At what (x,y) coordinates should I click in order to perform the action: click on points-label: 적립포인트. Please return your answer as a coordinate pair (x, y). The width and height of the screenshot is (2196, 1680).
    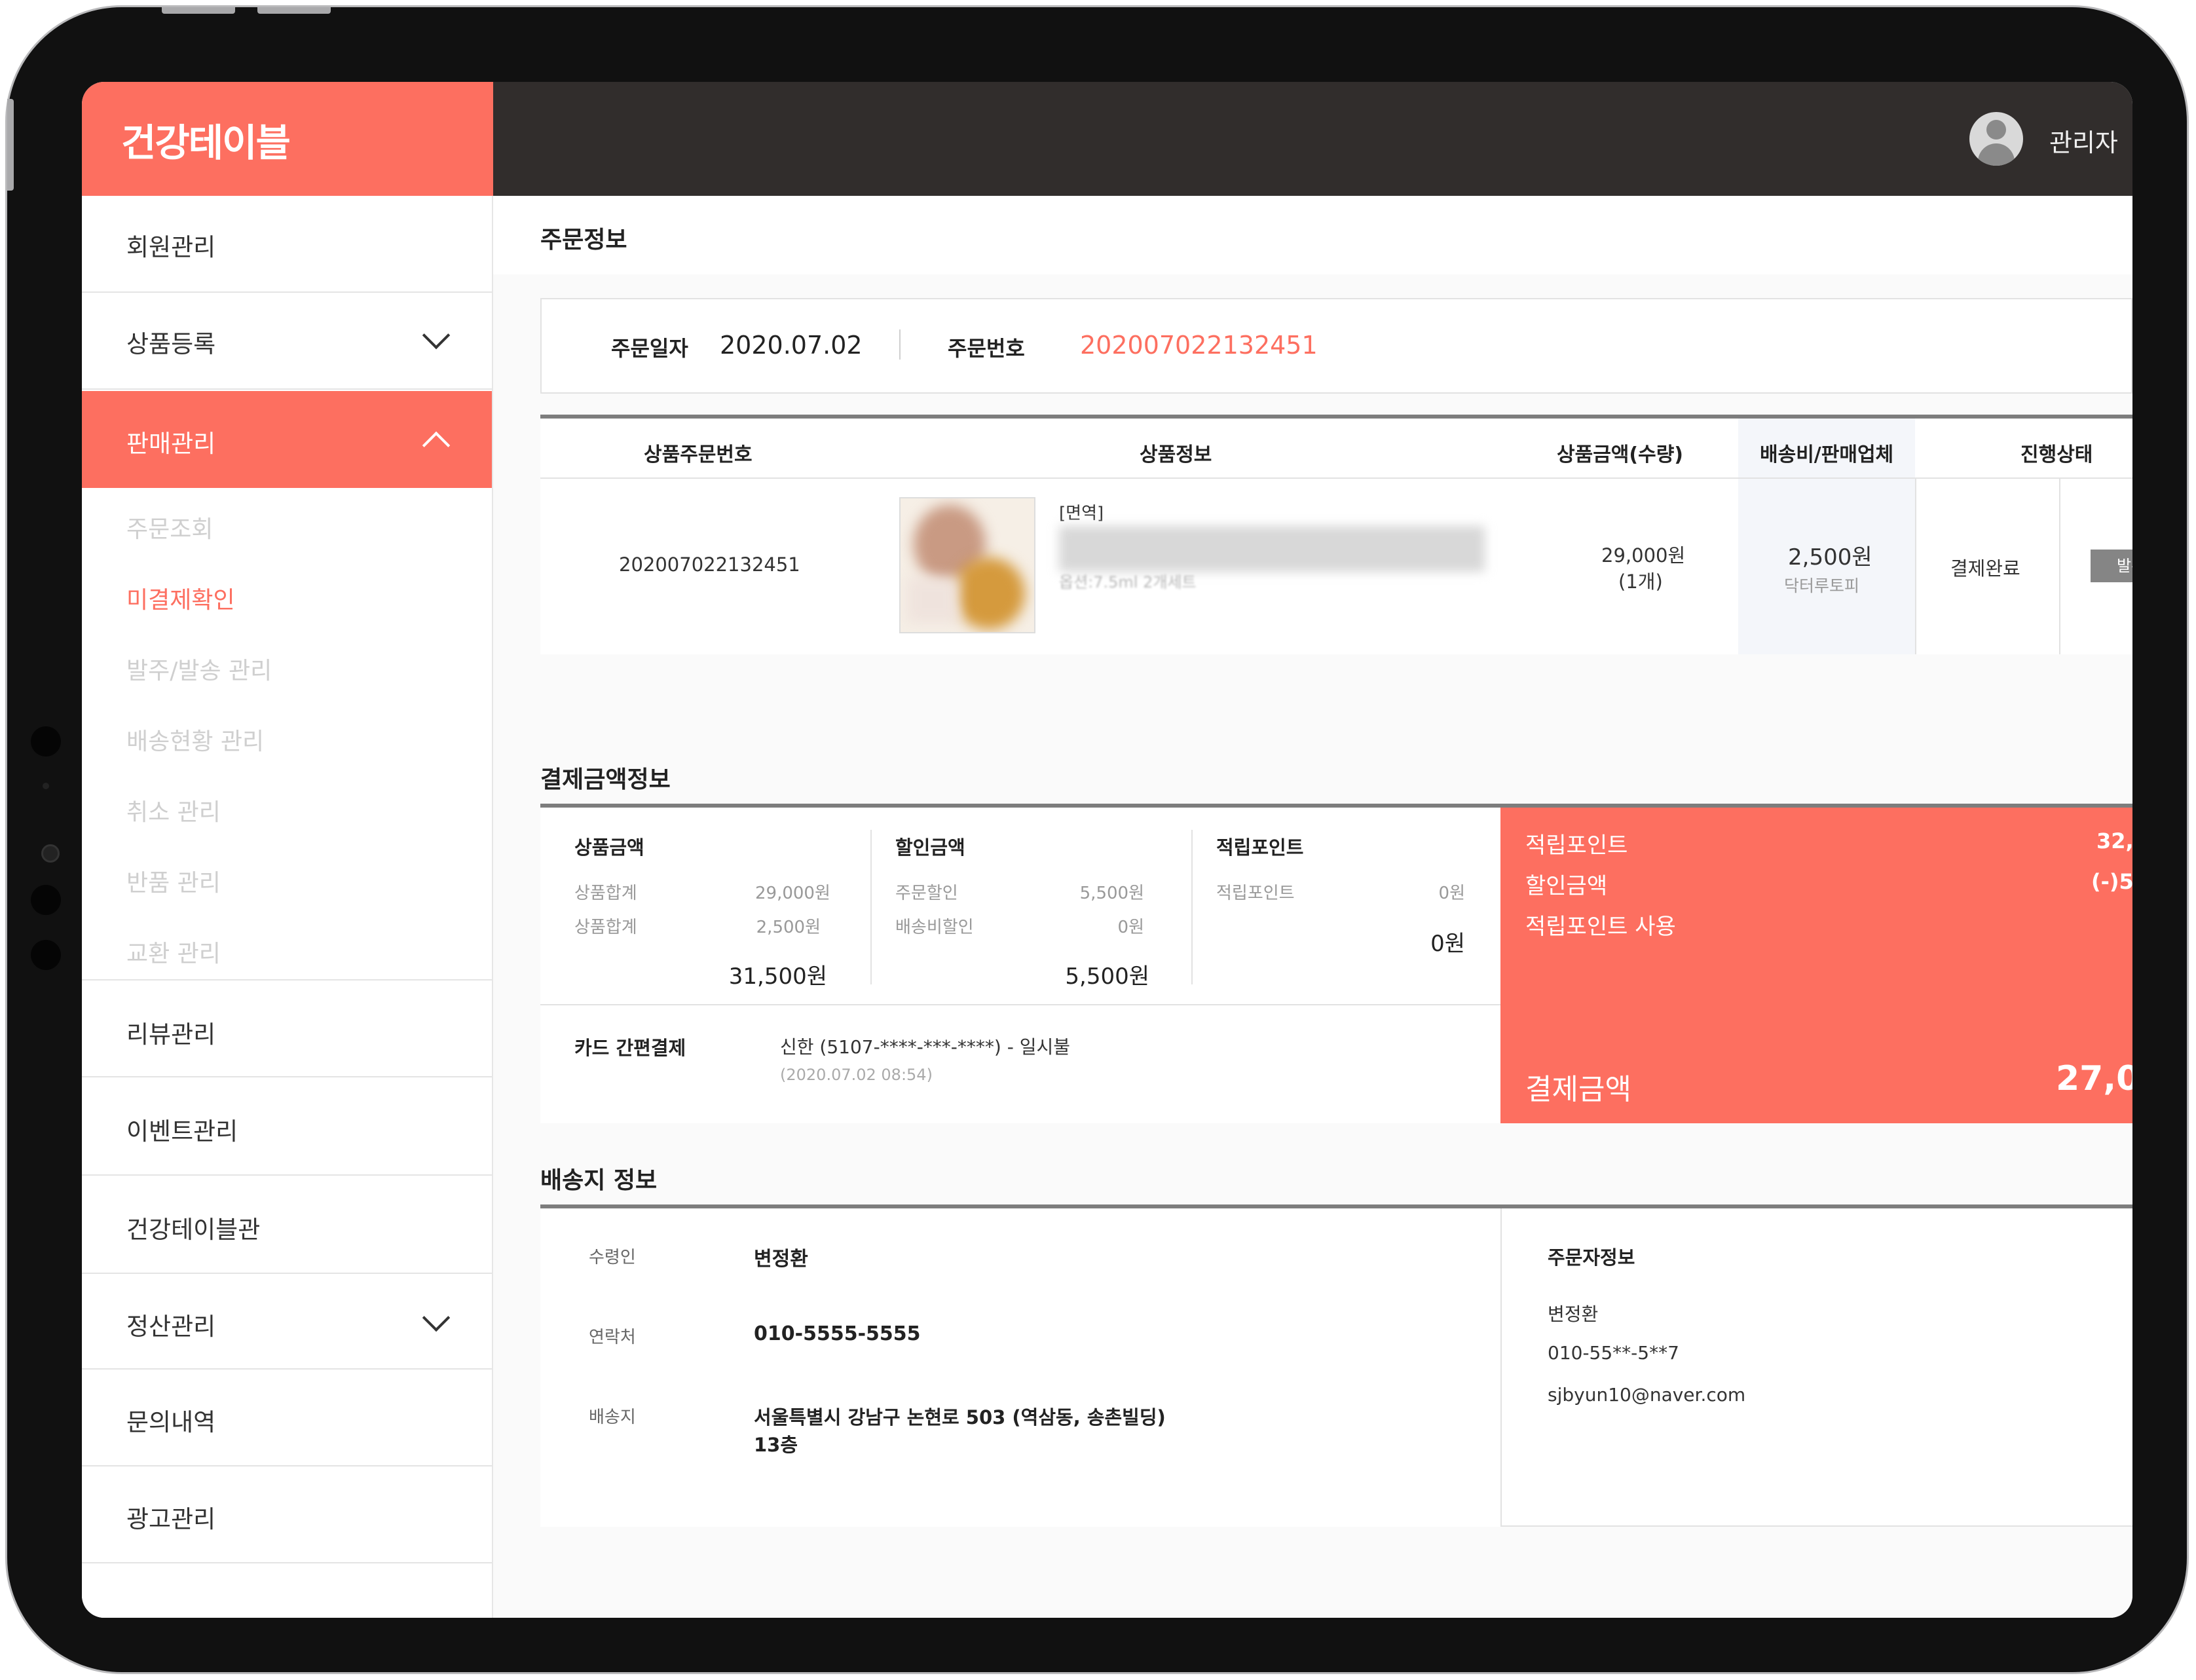
    Looking at the image, I should click on (1255, 893).